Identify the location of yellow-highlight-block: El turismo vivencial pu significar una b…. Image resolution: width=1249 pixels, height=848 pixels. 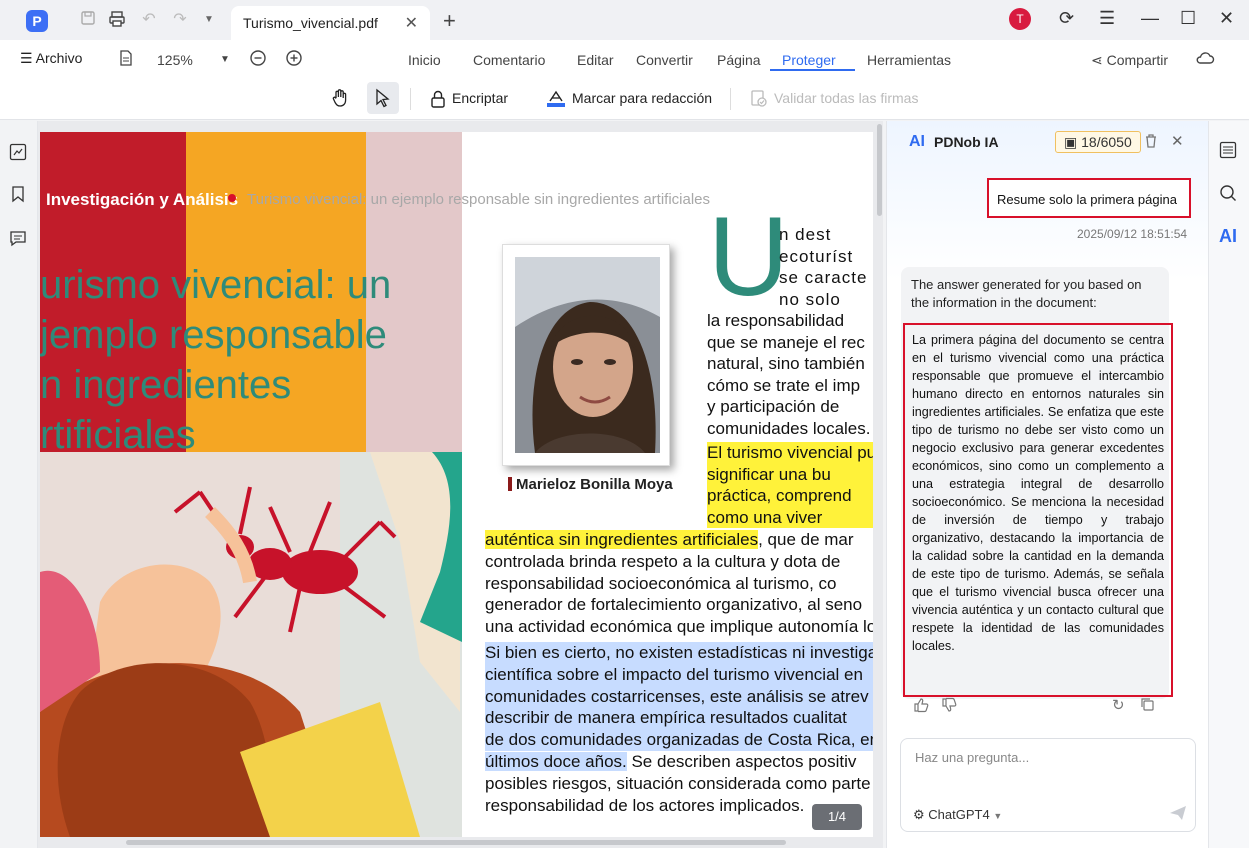
(790, 485).